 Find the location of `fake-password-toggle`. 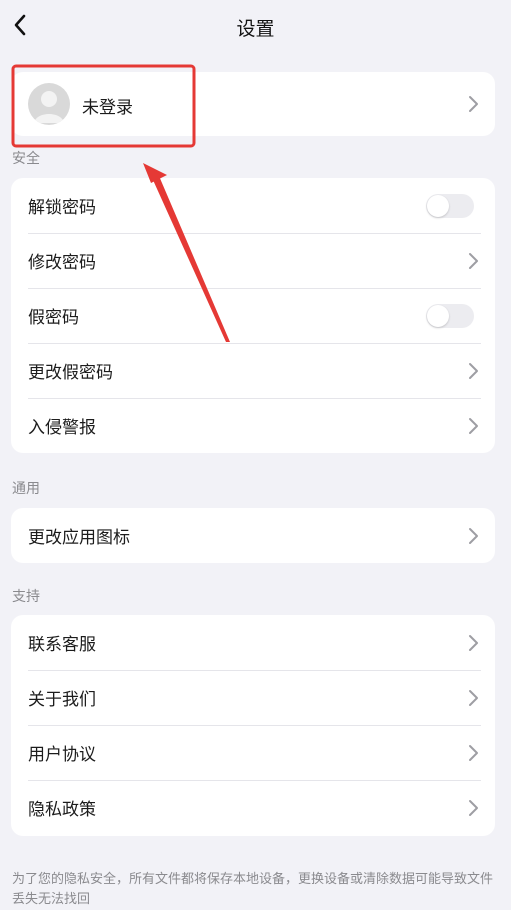

fake-password-toggle is located at coordinates (450, 315).